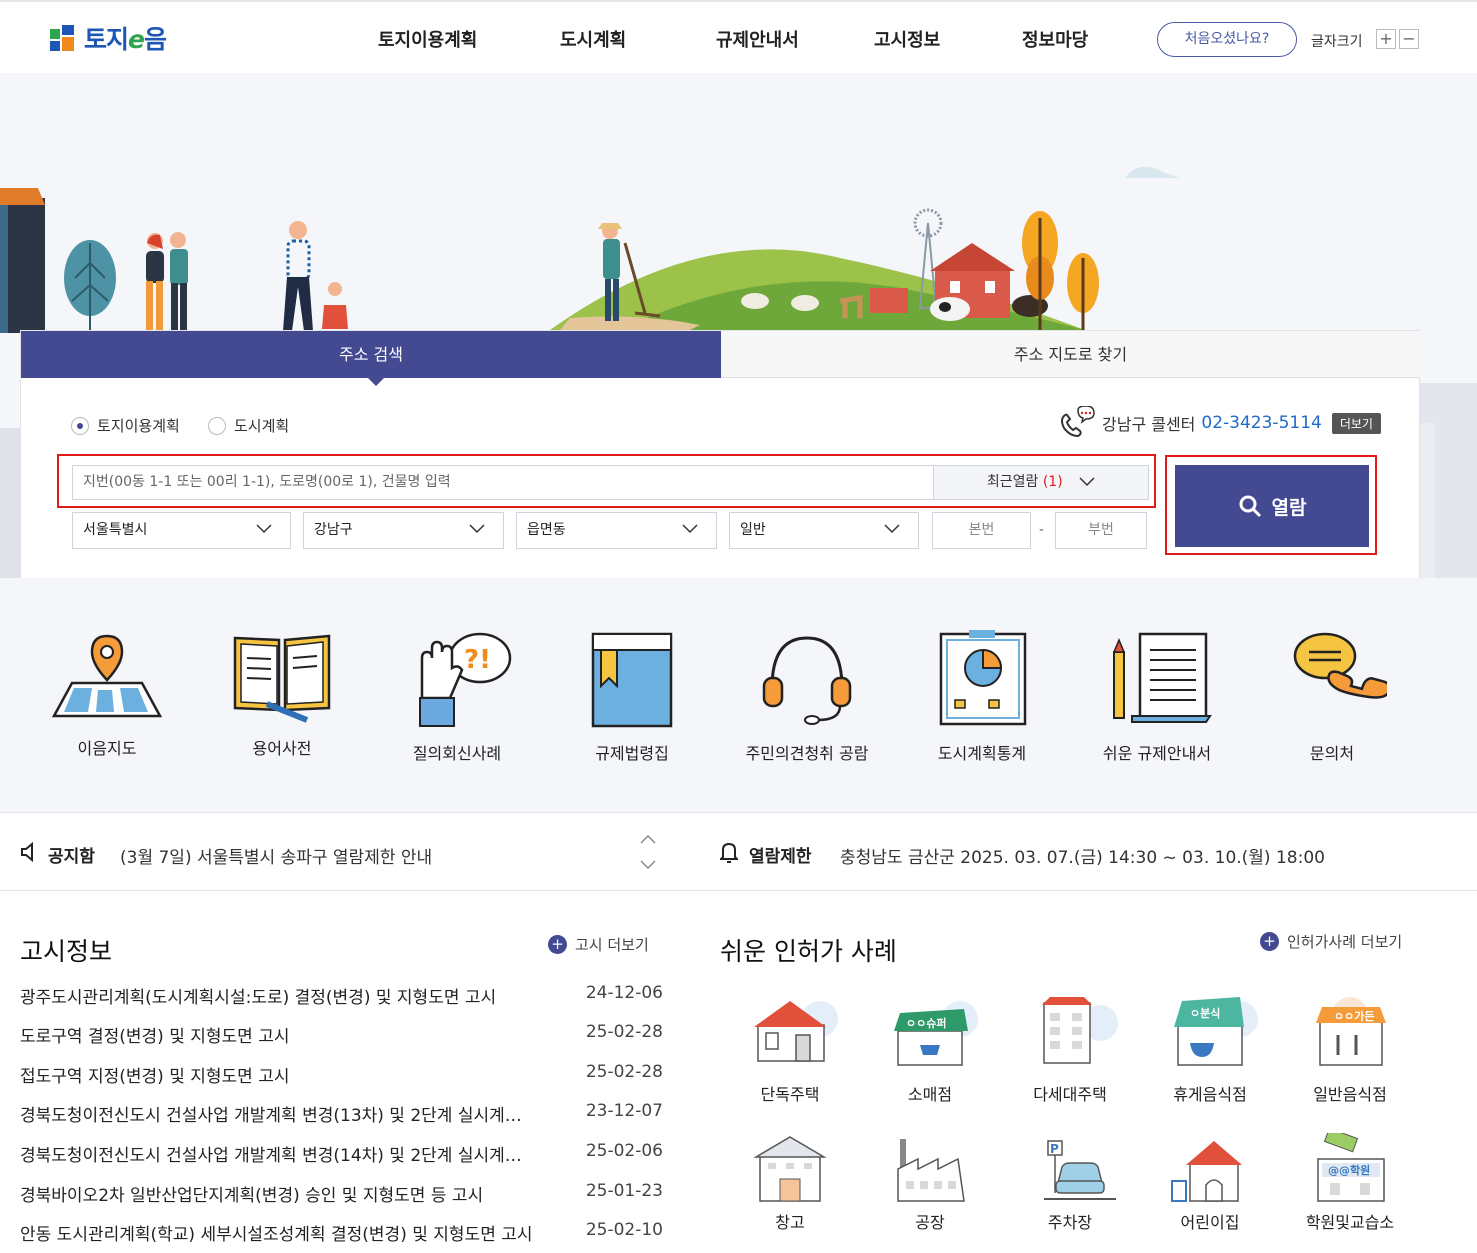 Image resolution: width=1477 pixels, height=1253 pixels. What do you see at coordinates (282, 693) in the screenshot?
I see `quick-glossary: 용어사전` at bounding box center [282, 693].